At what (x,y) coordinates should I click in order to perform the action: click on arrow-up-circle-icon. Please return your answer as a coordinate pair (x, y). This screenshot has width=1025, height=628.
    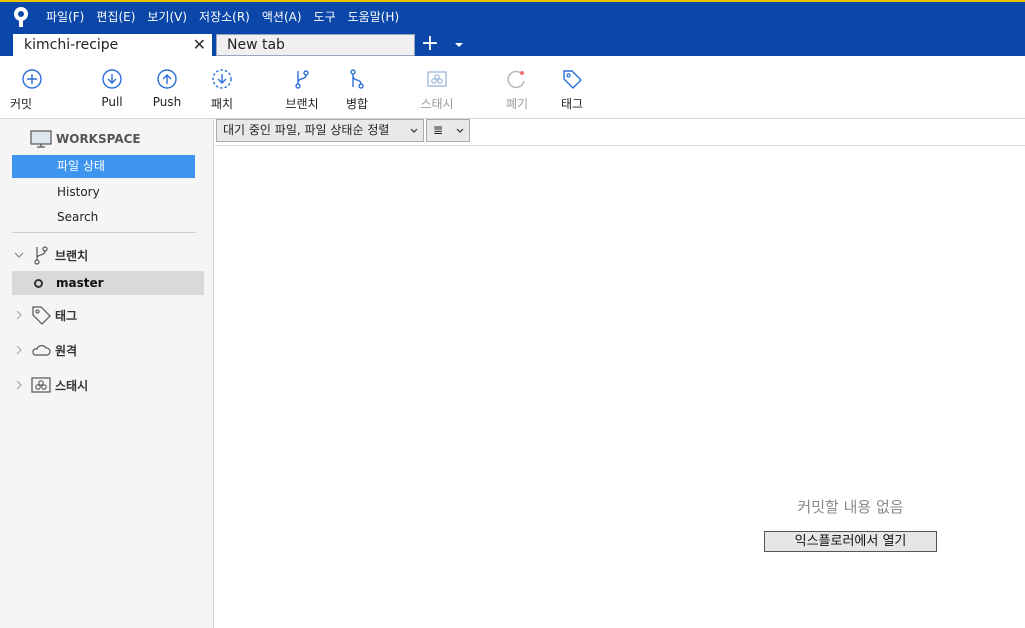
    Looking at the image, I should click on (167, 79).